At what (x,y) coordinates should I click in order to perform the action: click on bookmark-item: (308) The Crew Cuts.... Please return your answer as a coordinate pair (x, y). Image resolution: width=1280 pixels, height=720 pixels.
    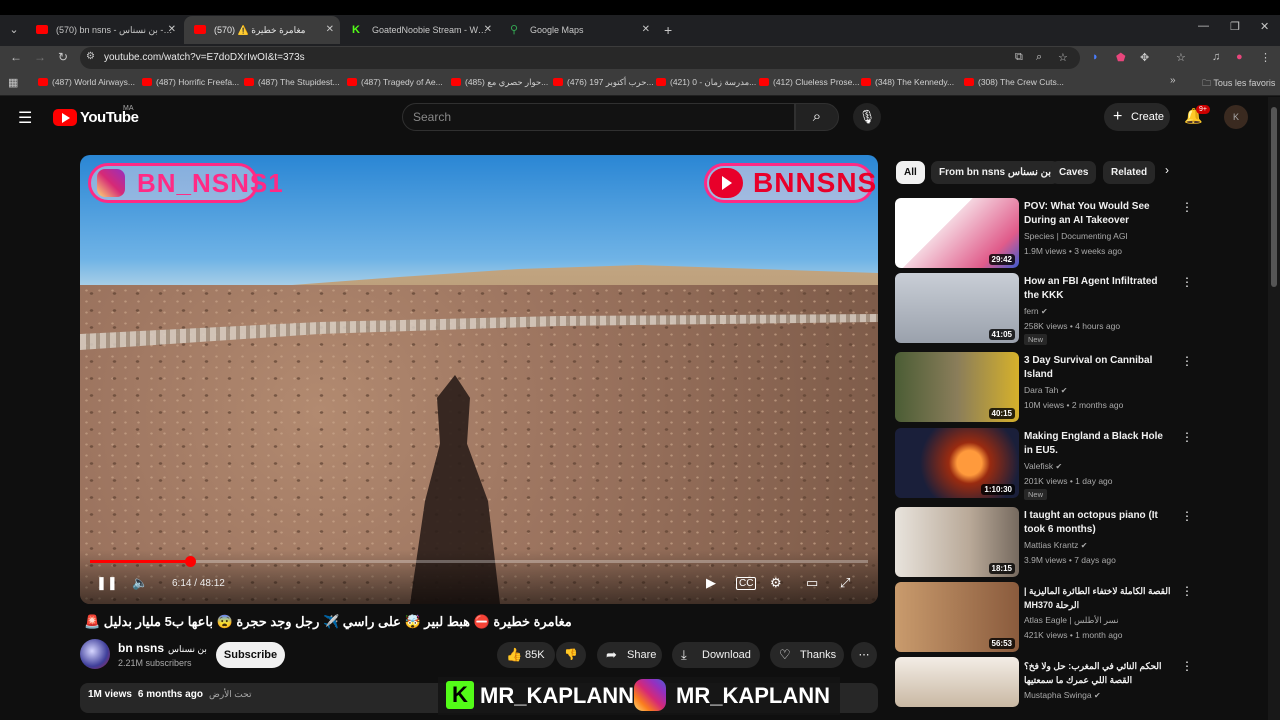
    Looking at the image, I should click on (1014, 82).